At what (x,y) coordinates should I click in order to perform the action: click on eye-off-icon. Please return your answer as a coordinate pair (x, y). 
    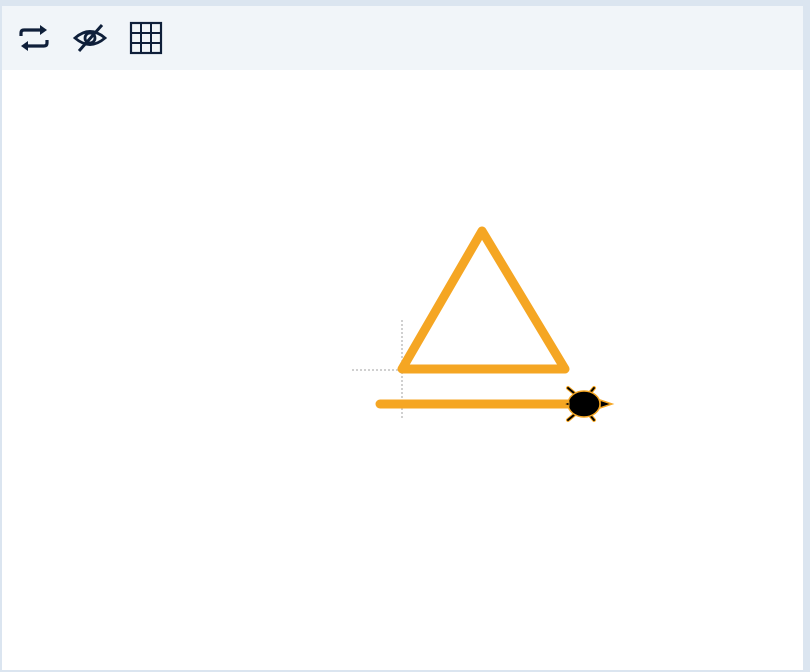
    Looking at the image, I should click on (90, 38).